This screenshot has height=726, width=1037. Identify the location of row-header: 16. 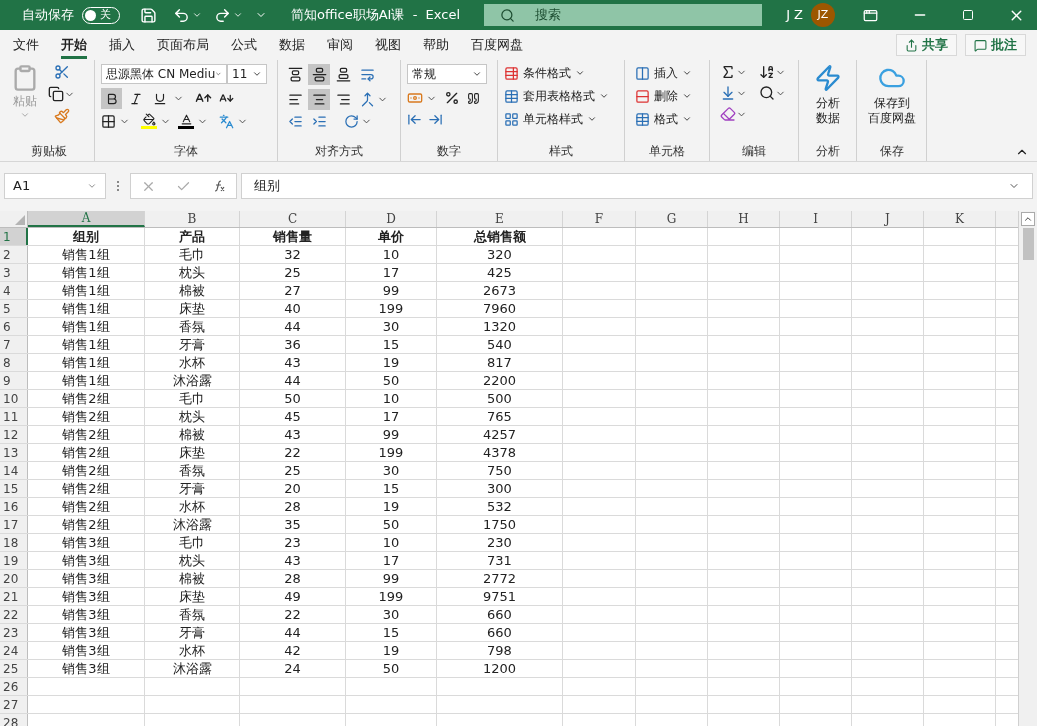
(14, 506).